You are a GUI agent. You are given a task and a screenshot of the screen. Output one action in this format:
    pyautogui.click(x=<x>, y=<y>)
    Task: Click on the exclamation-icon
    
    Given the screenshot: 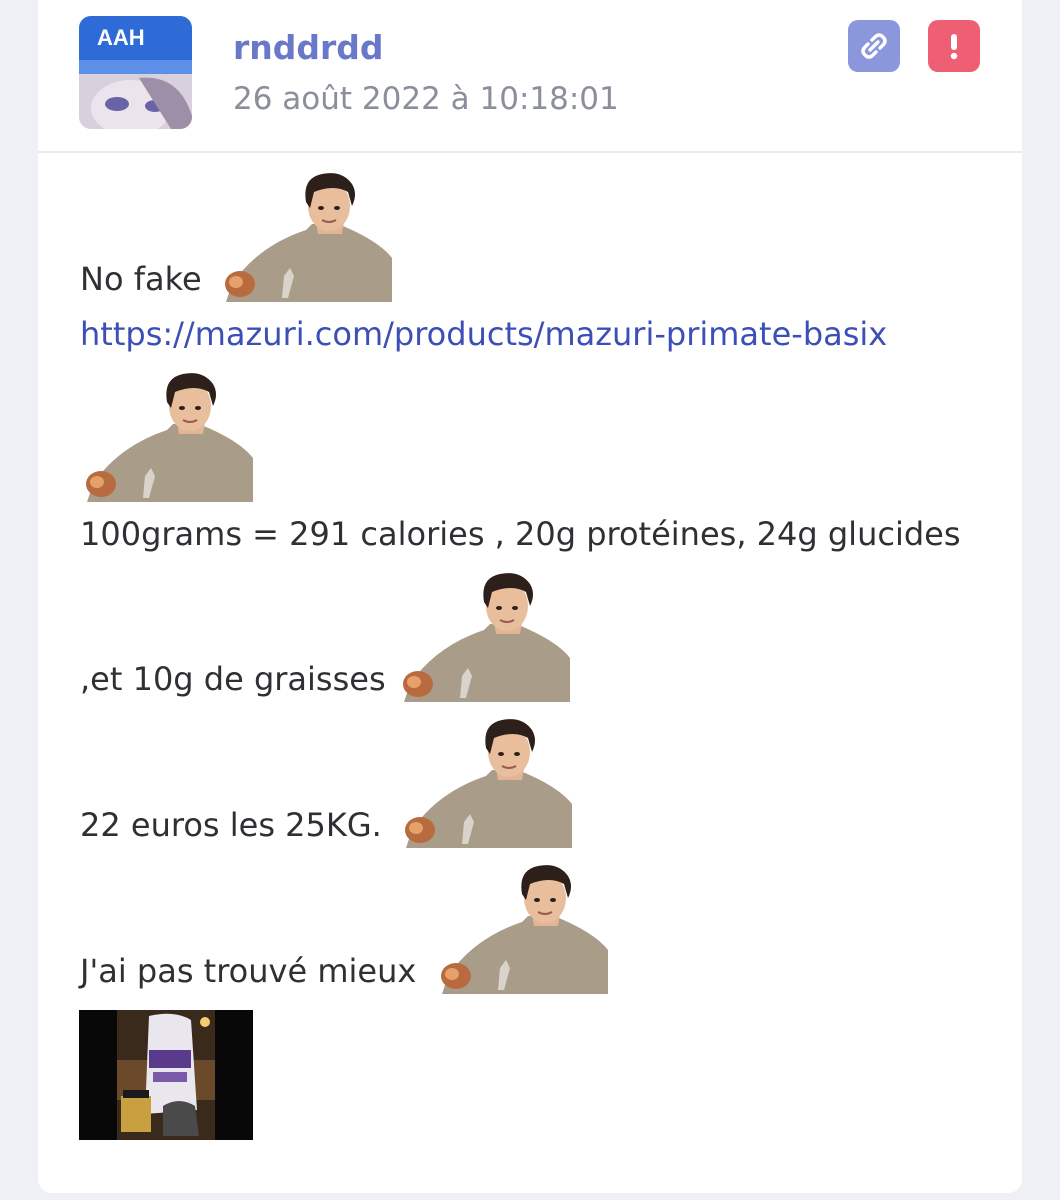 What is the action you would take?
    pyautogui.click(x=954, y=47)
    